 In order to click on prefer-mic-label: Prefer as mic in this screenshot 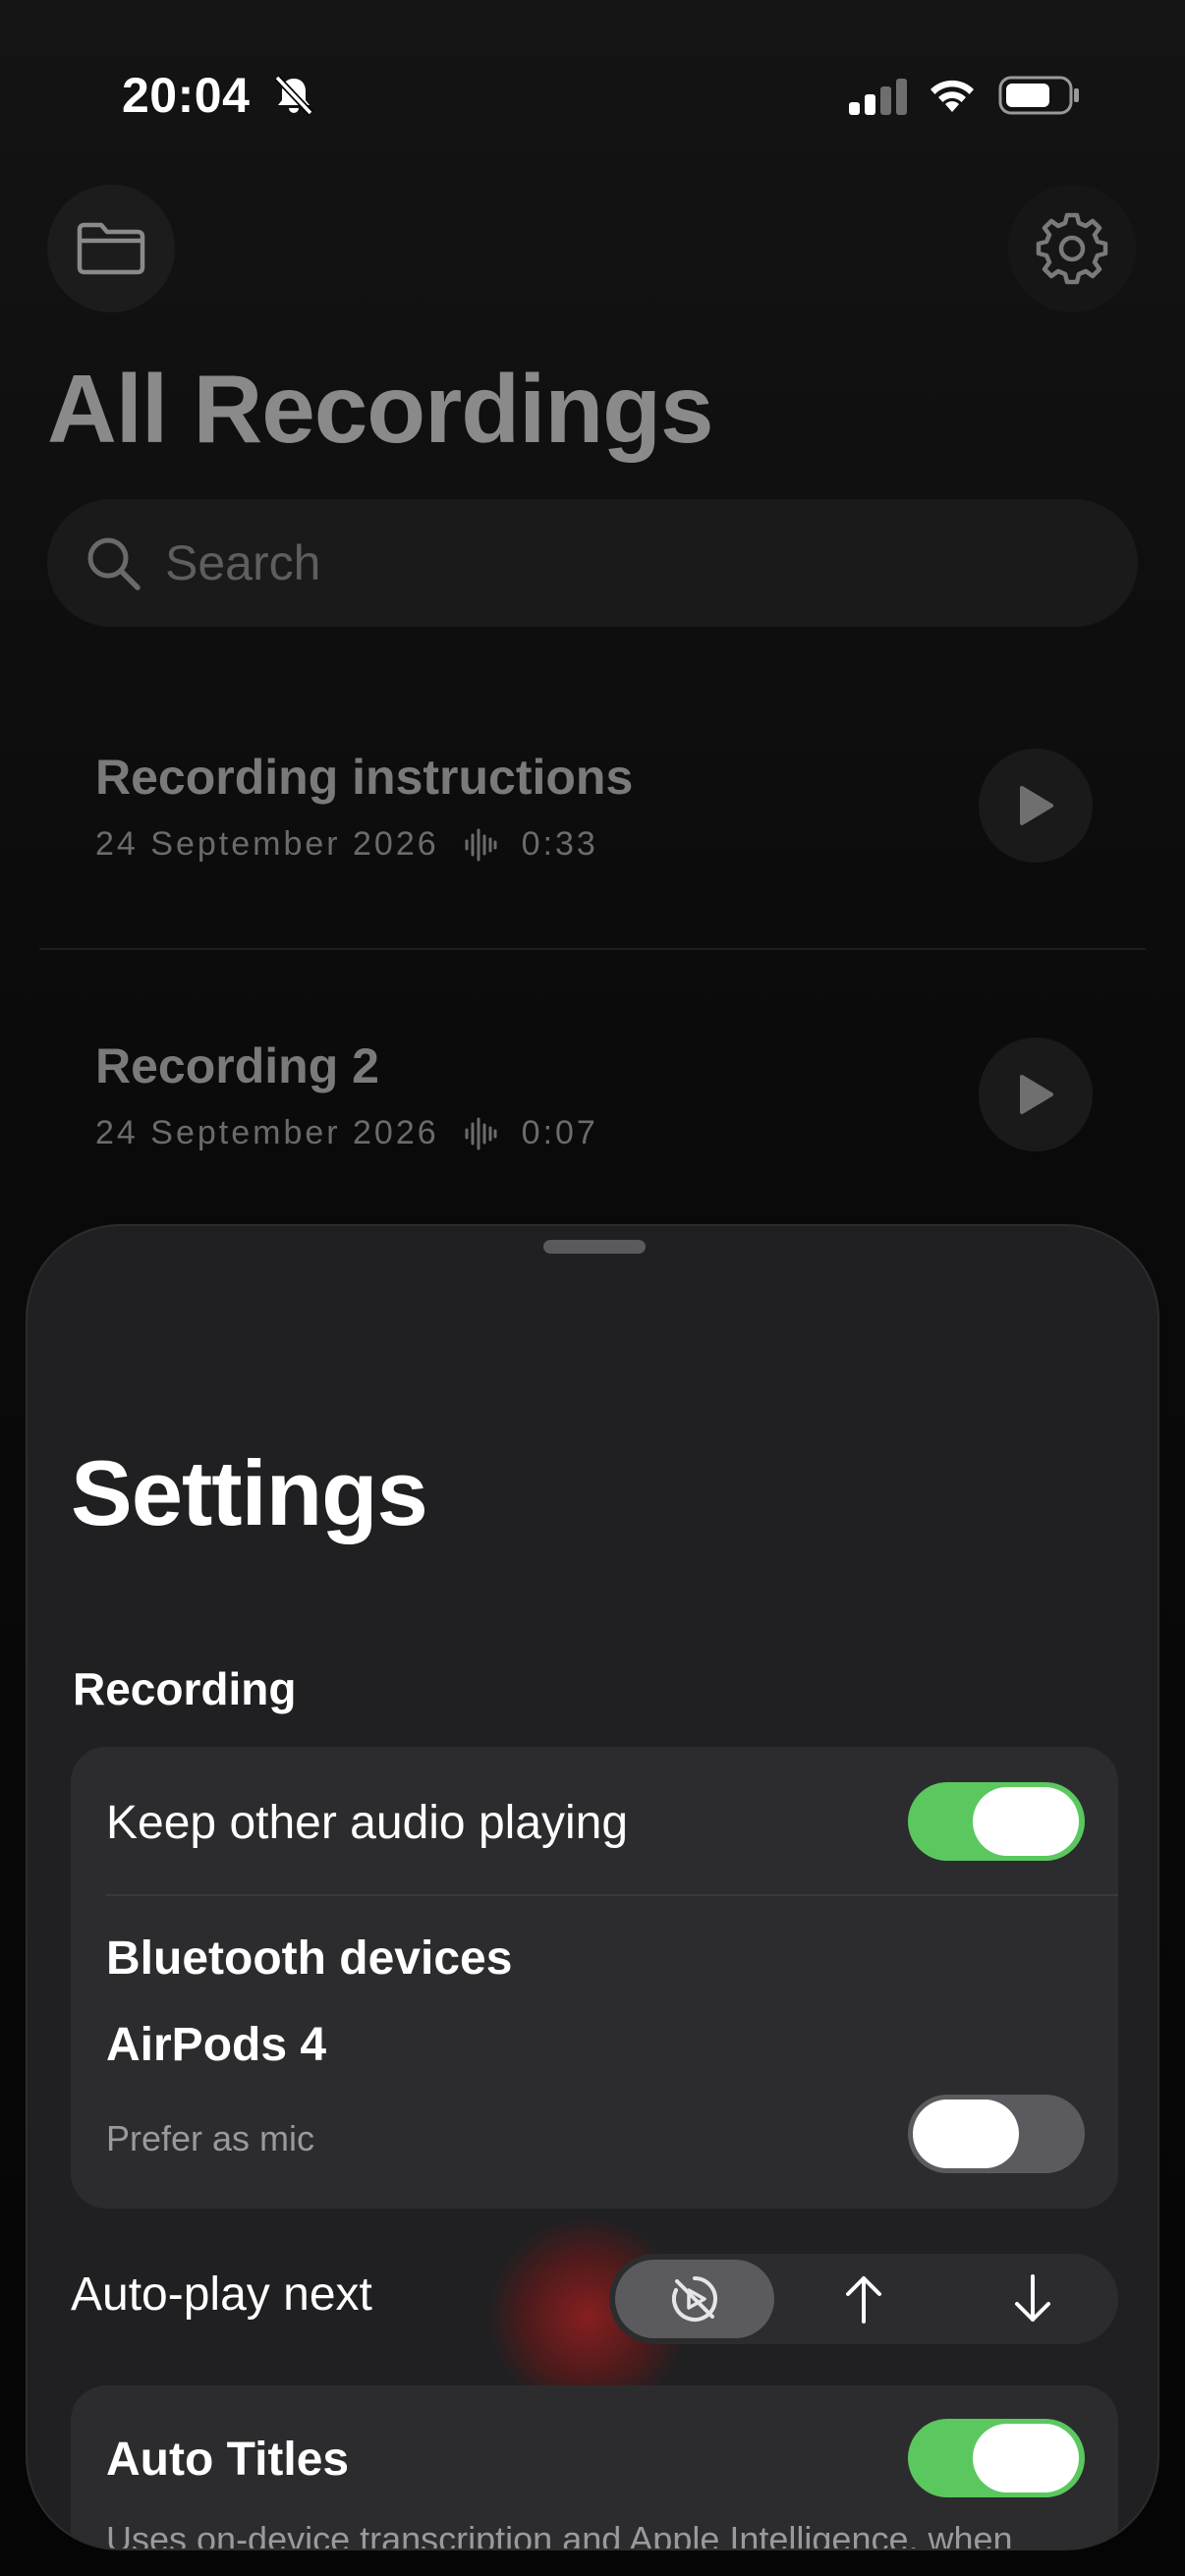, I will do `click(211, 2138)`.